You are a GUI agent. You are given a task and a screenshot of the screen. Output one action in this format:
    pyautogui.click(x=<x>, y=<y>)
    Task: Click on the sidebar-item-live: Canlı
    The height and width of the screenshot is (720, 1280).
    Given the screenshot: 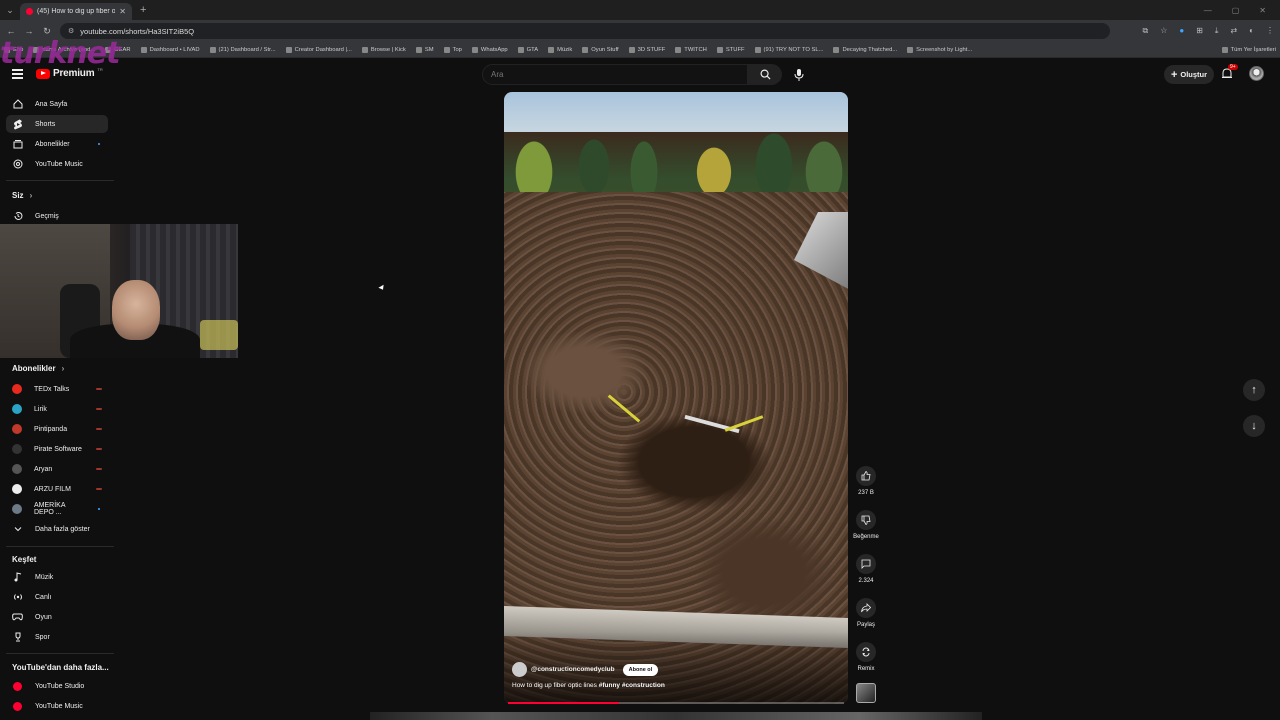 What is the action you would take?
    pyautogui.click(x=57, y=597)
    